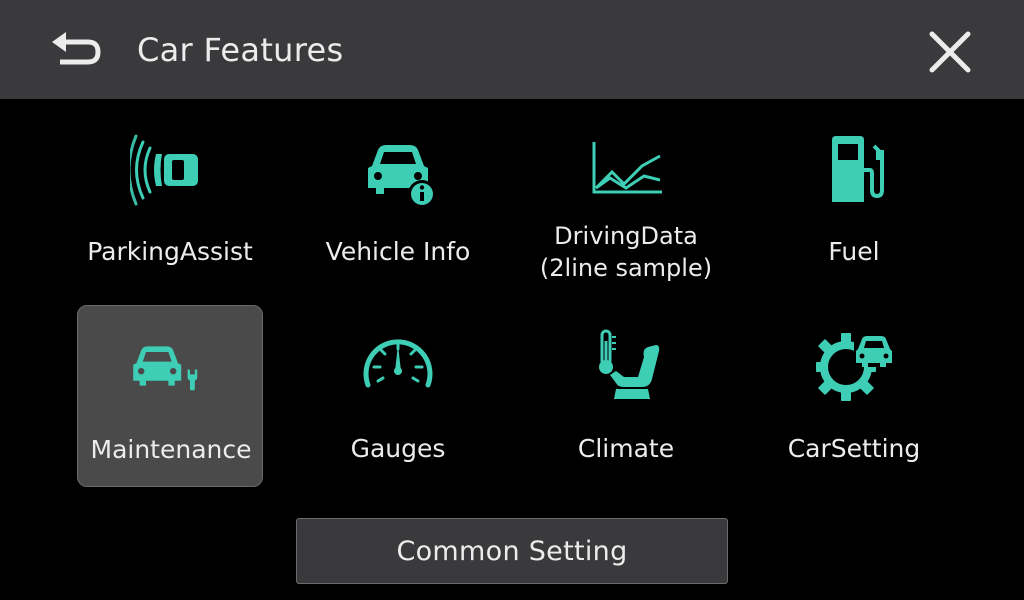  I want to click on tile-vehicle-info: Vehicle Info, so click(398, 199).